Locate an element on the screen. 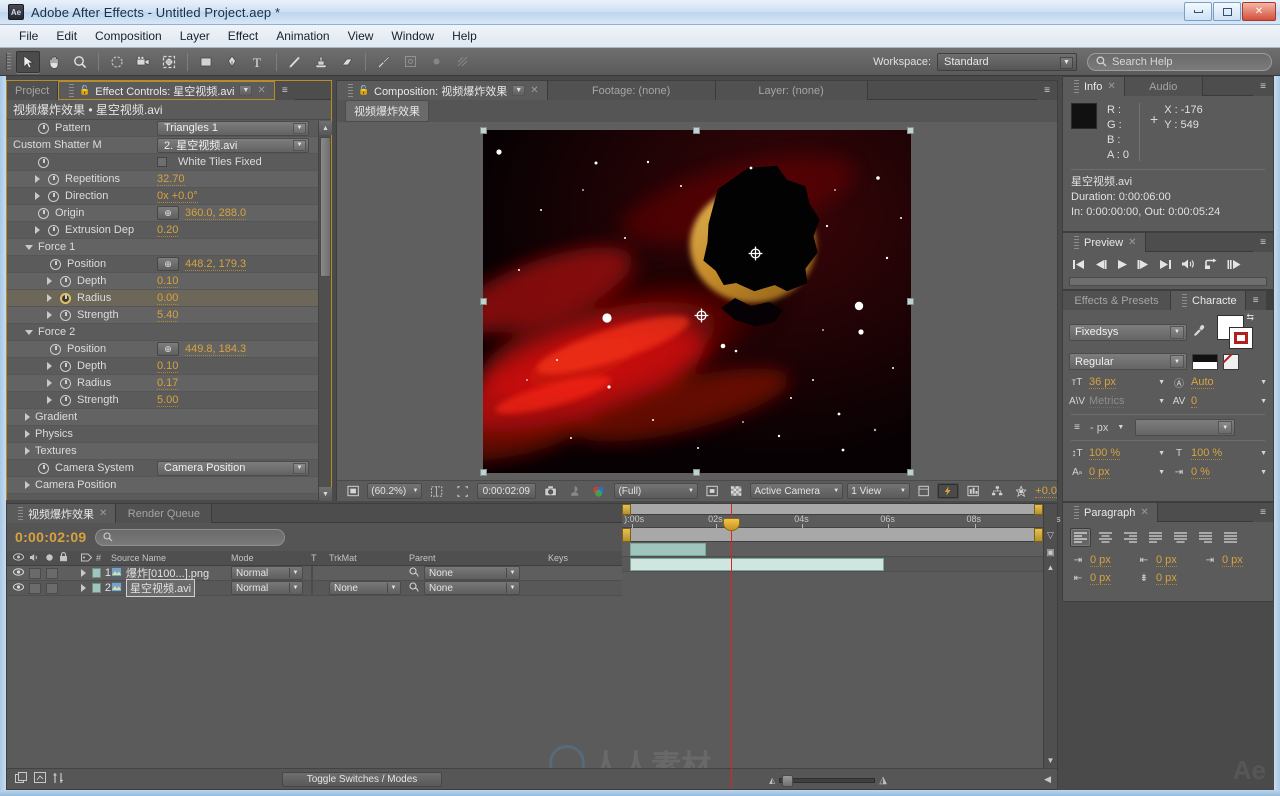  align-center-button is located at coordinates (1105, 537).